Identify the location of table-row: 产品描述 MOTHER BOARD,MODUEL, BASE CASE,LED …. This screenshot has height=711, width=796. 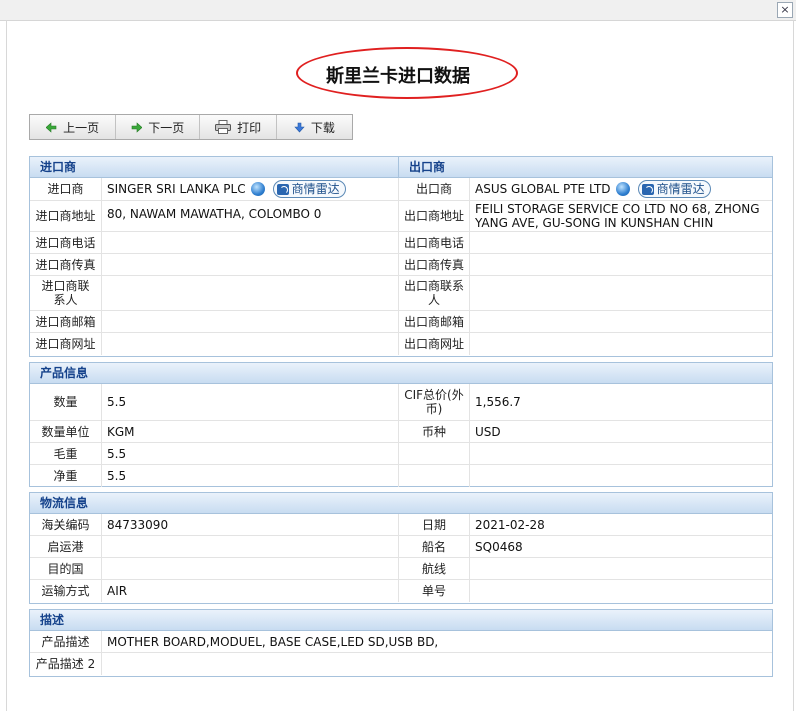
(401, 642).